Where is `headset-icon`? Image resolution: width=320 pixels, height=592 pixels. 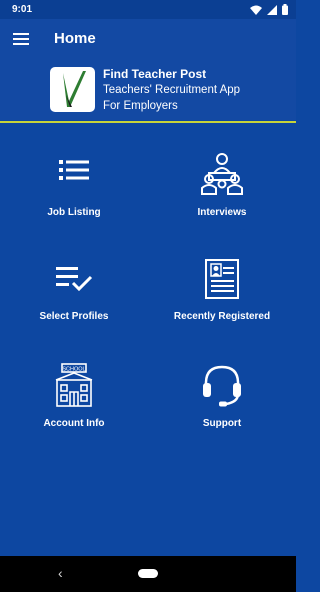
headset-icon is located at coordinates (222, 386).